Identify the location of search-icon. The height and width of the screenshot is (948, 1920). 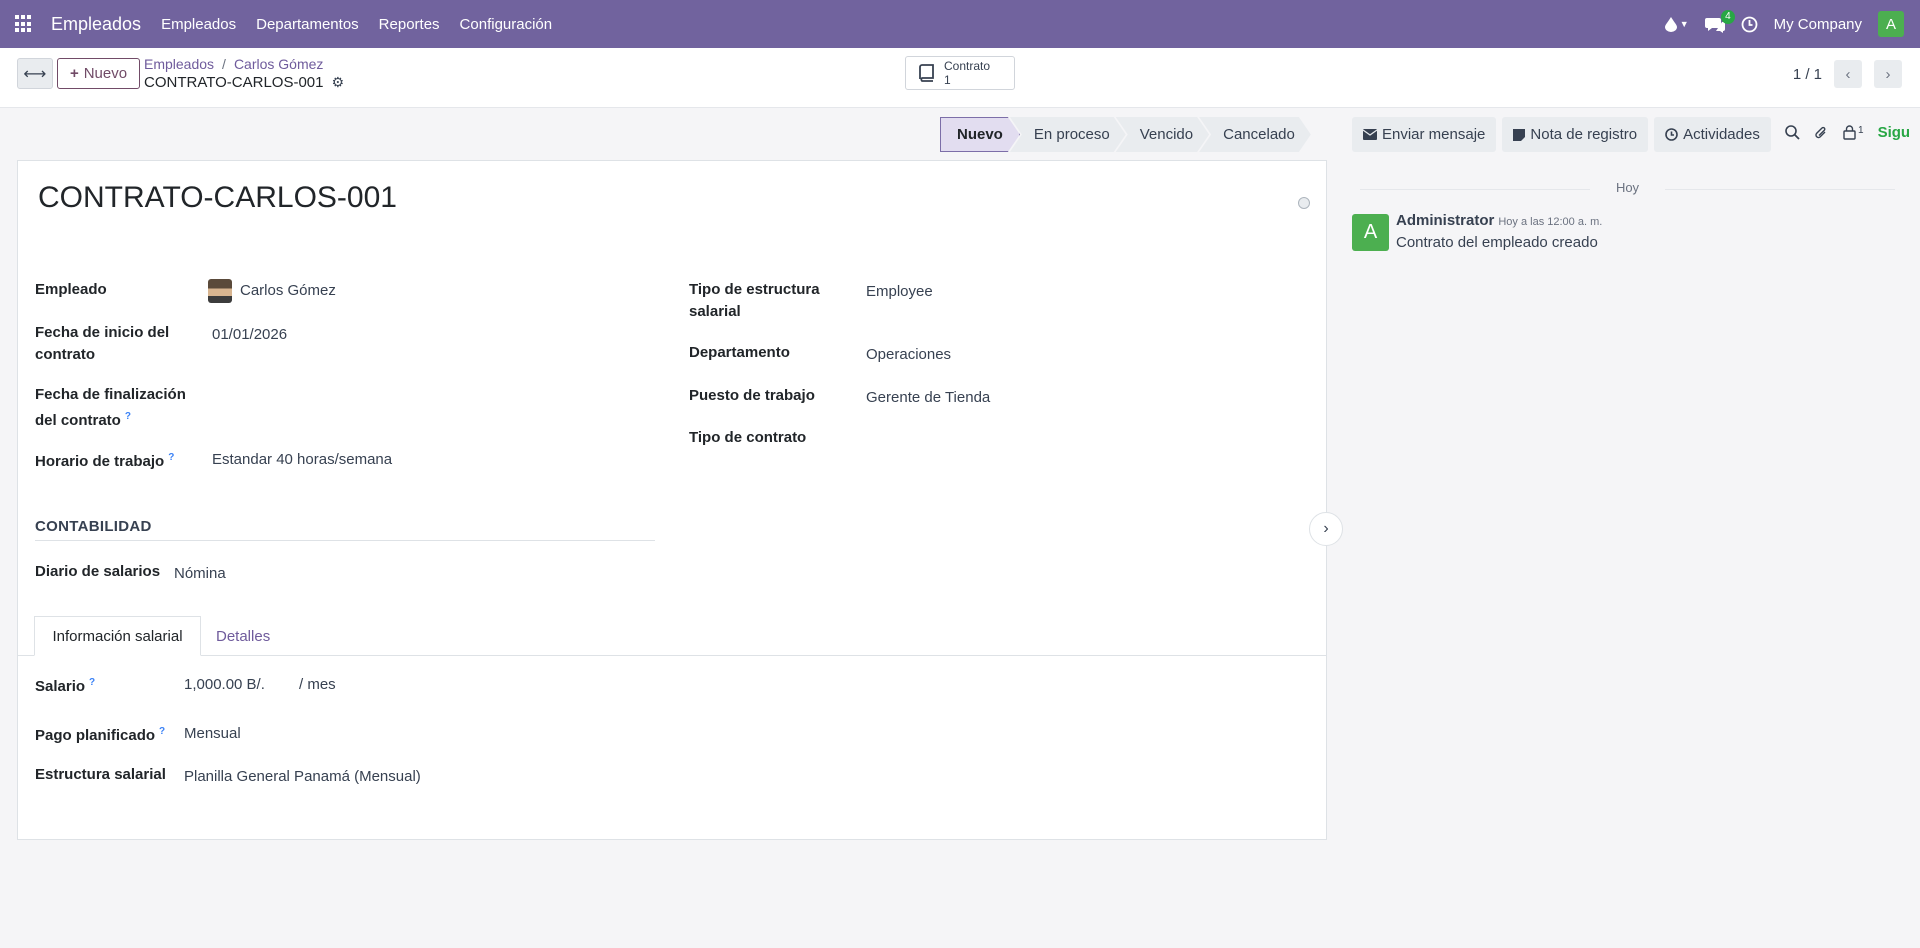
(1792, 132).